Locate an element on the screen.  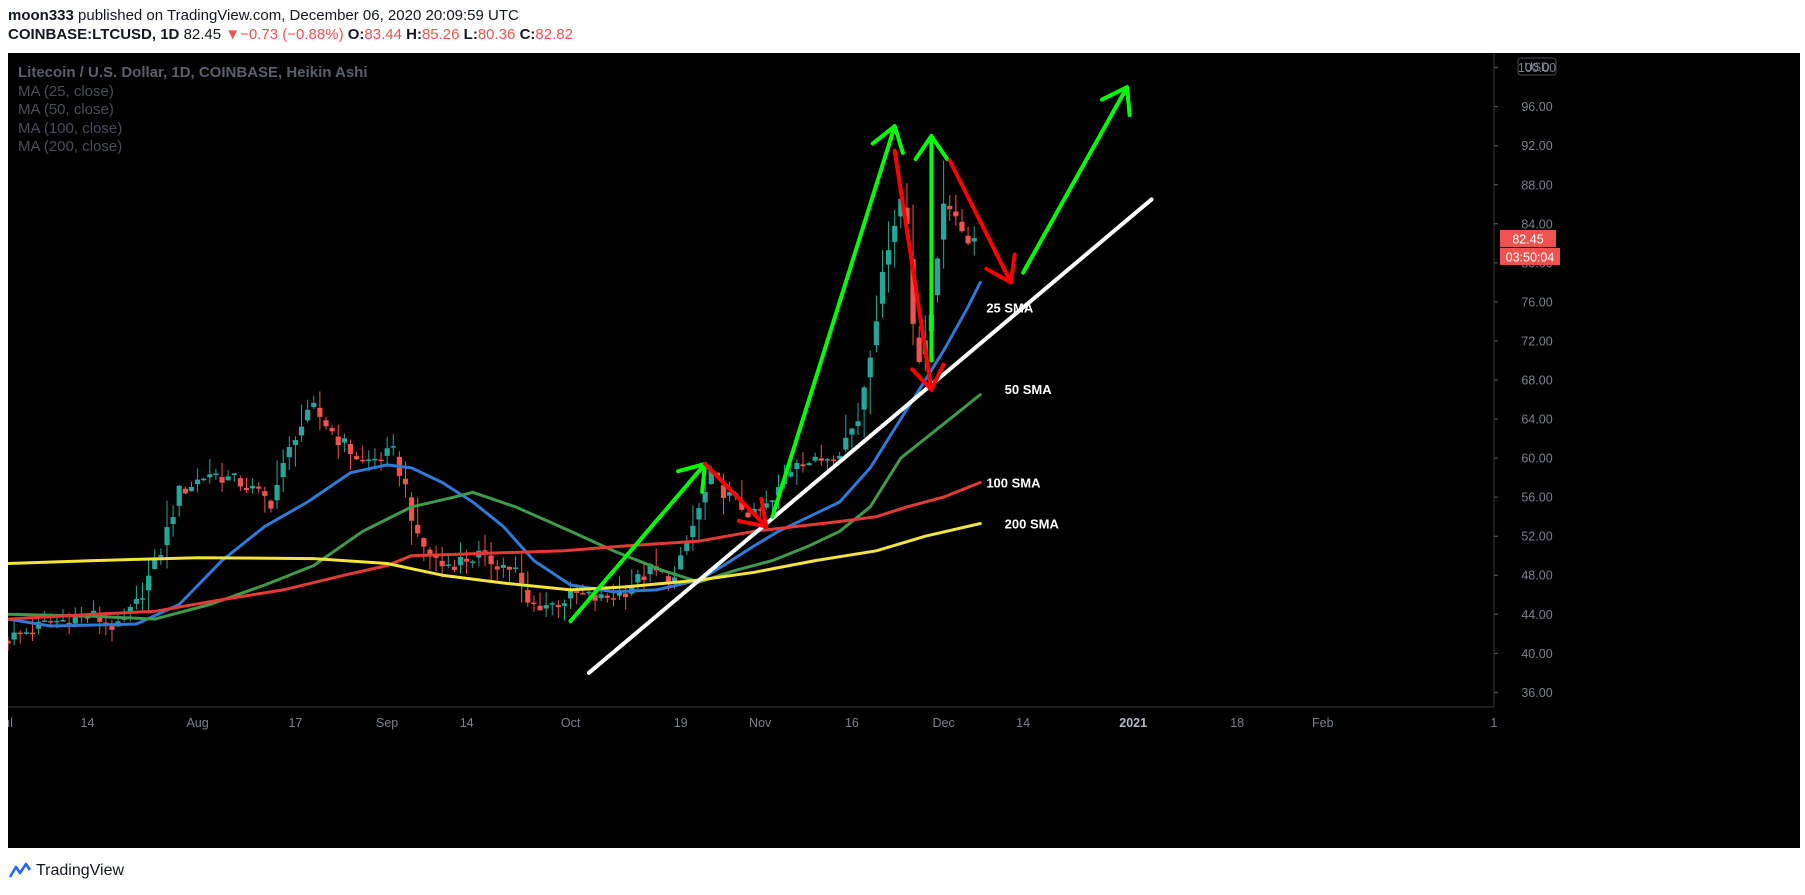
footer: TradingView is located at coordinates (66, 871).